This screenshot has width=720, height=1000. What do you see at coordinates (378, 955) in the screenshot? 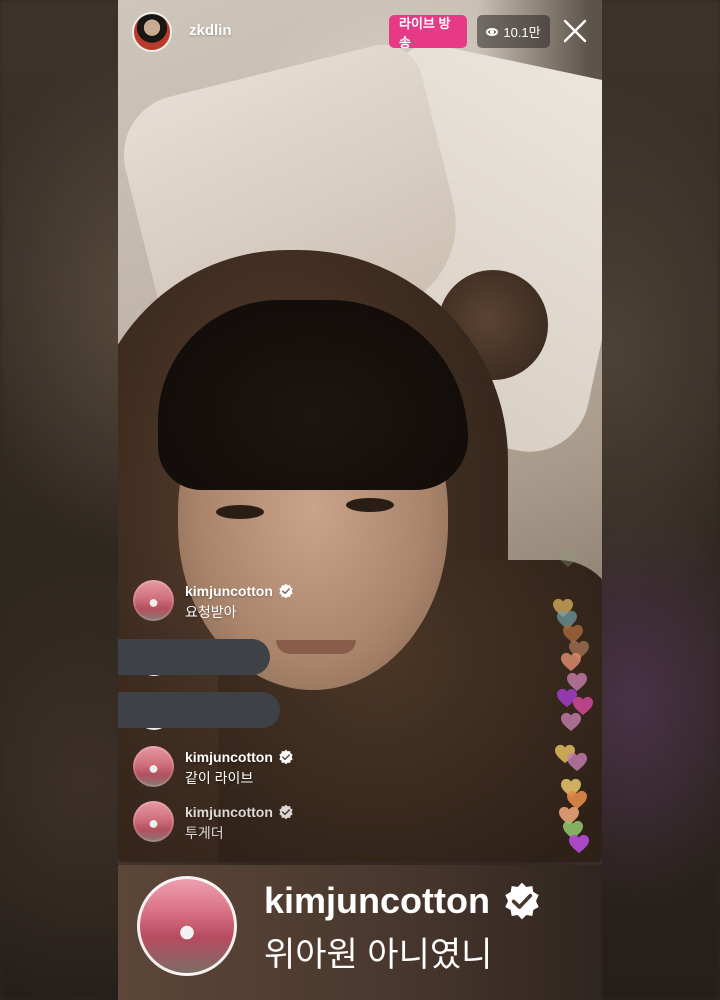
I see `banner-comment-text: 위아원 아니였니` at bounding box center [378, 955].